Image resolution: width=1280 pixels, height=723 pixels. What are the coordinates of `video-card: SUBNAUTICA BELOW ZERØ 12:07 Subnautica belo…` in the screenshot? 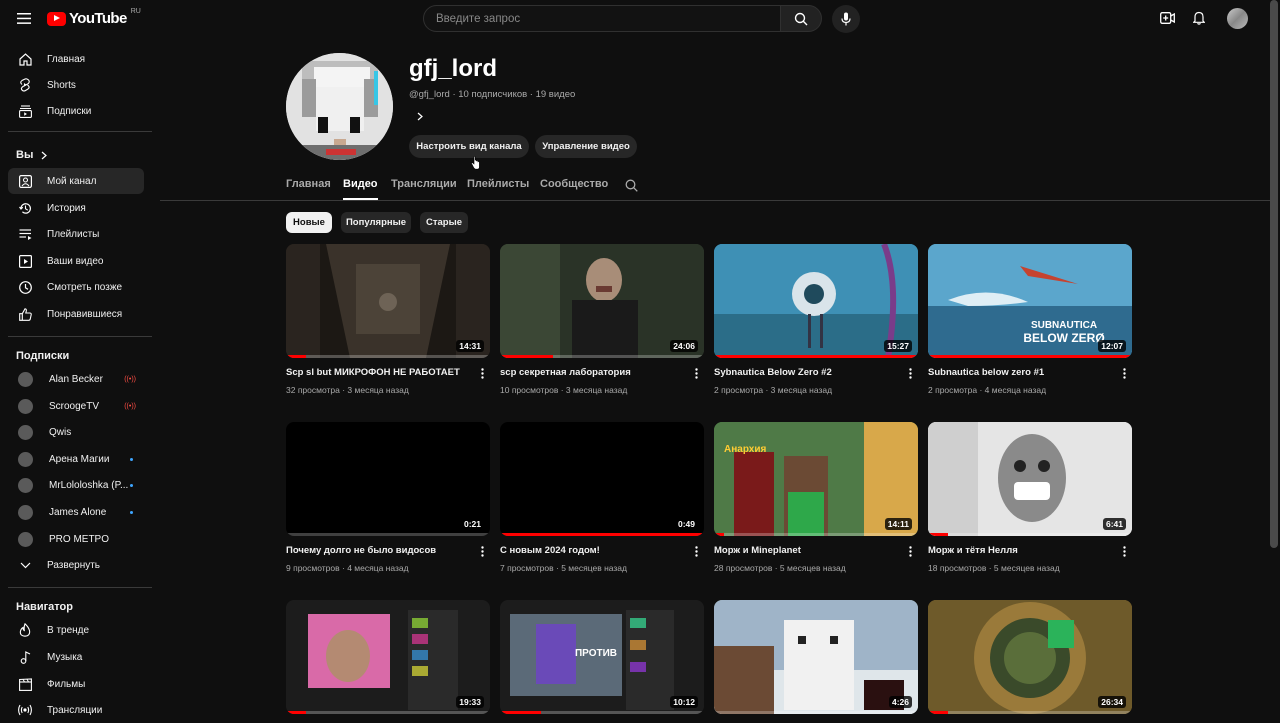 It's located at (1030, 319).